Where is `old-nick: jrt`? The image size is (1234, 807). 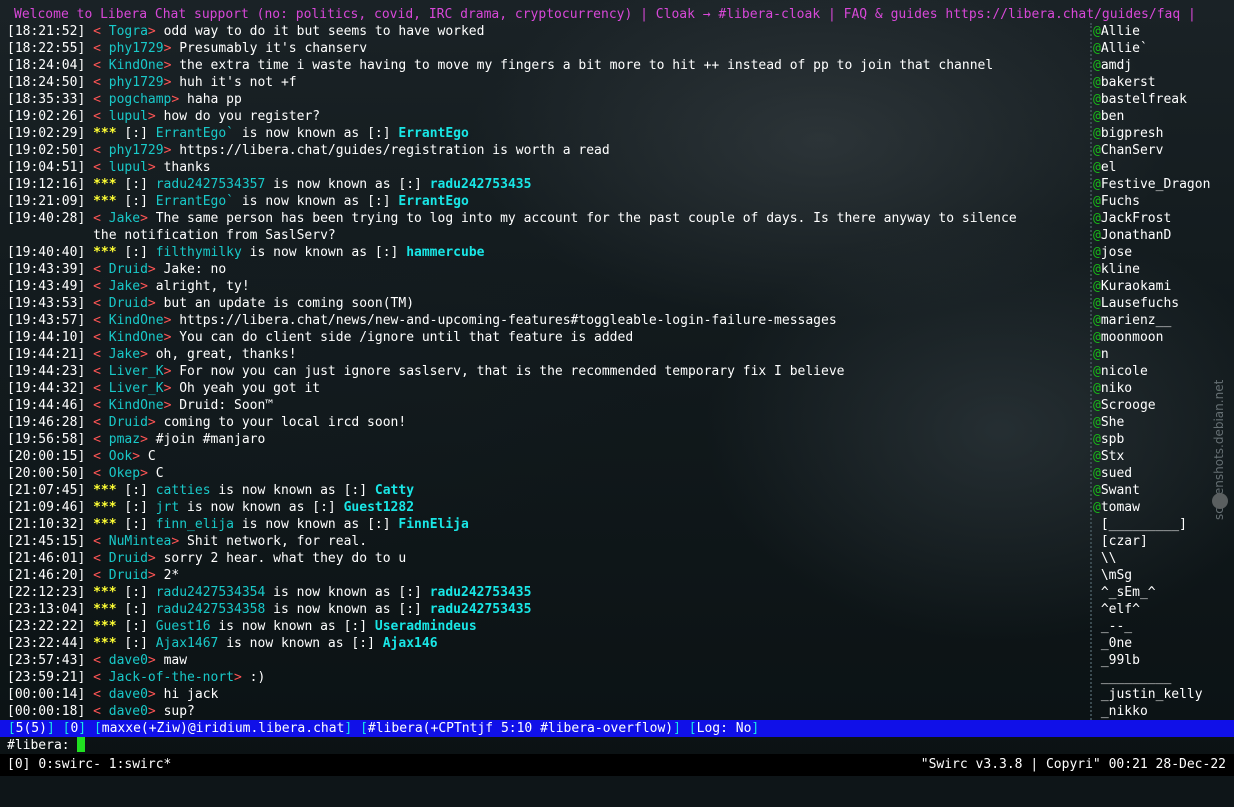 old-nick: jrt is located at coordinates (167, 507).